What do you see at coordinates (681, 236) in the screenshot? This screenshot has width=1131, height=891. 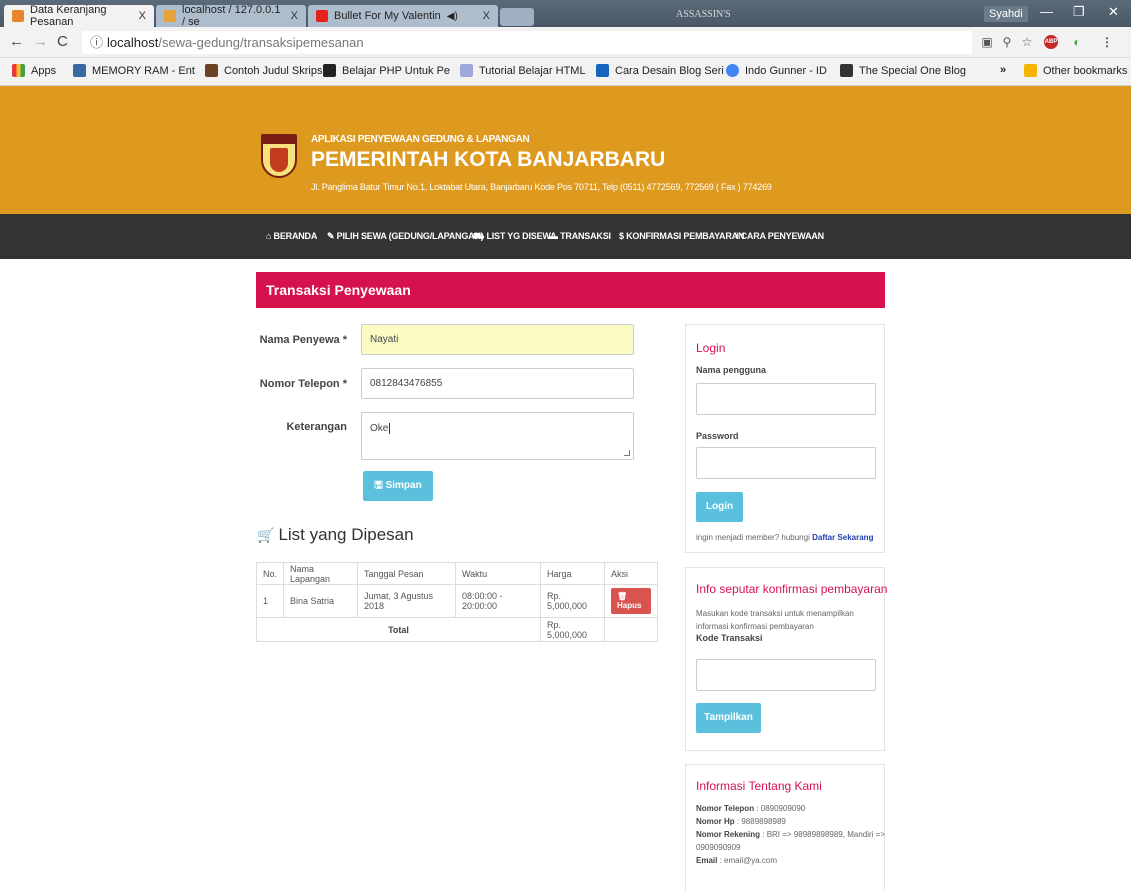 I see `nav-konfirmasi: $ KONFIRMASI PEMBAYARAN` at bounding box center [681, 236].